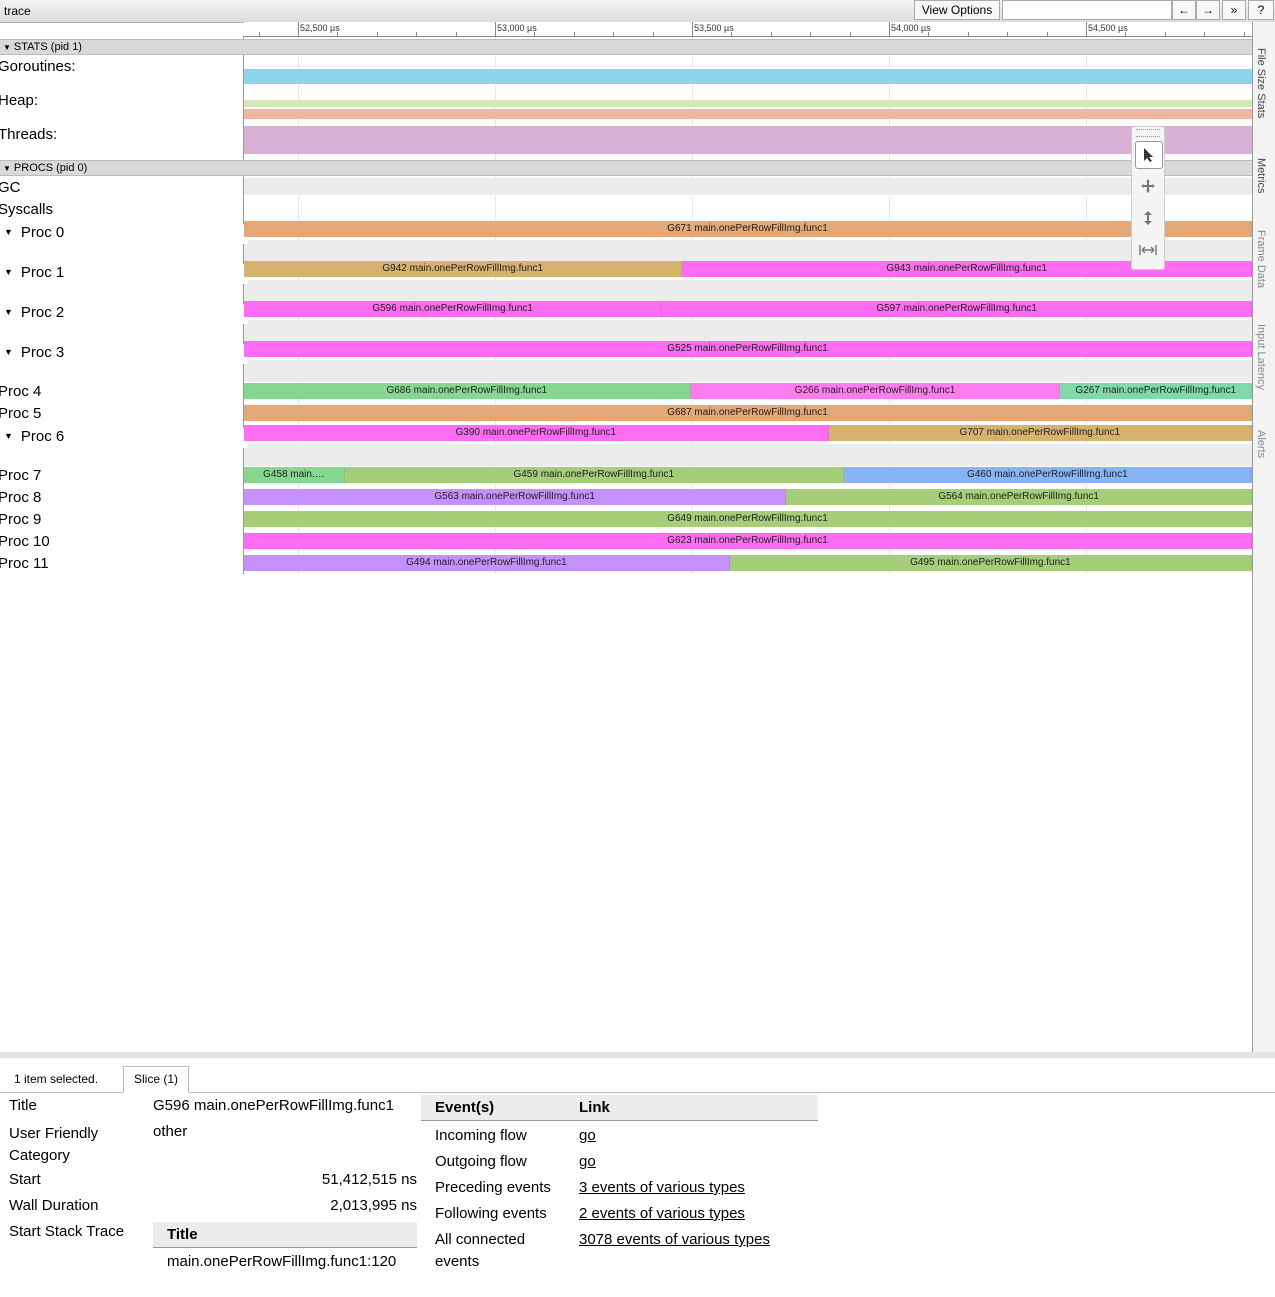 This screenshot has width=1275, height=1297. I want to click on proc-row-label: Proc 5, so click(121, 415).